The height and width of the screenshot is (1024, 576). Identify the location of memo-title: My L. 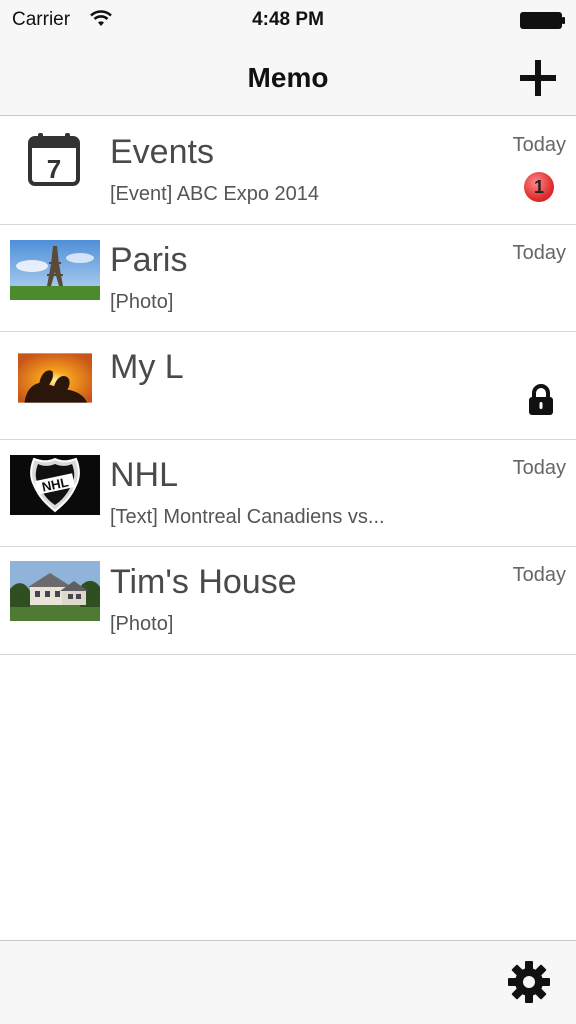
(147, 367).